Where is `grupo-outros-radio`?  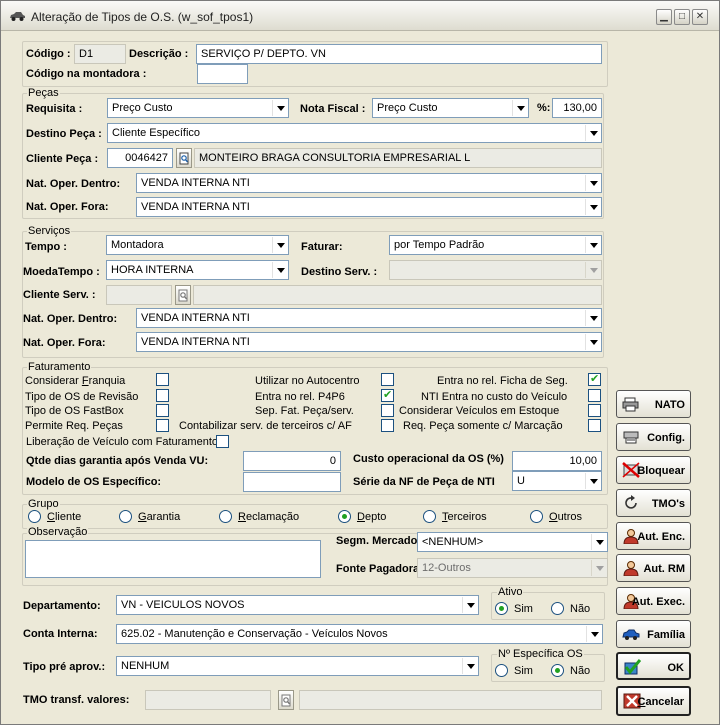
grupo-outros-radio is located at coordinates (536, 516).